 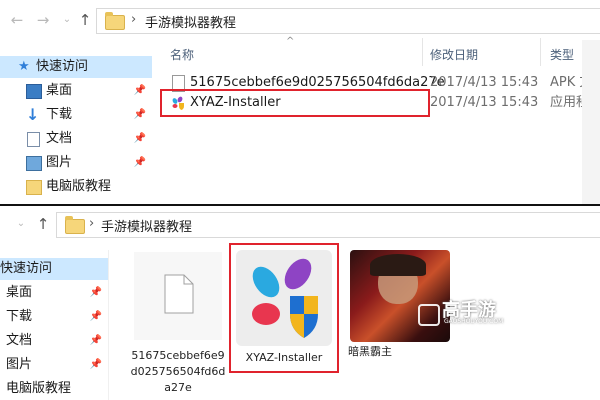 What do you see at coordinates (398, 265) in the screenshot?
I see `character-hair-shape` at bounding box center [398, 265].